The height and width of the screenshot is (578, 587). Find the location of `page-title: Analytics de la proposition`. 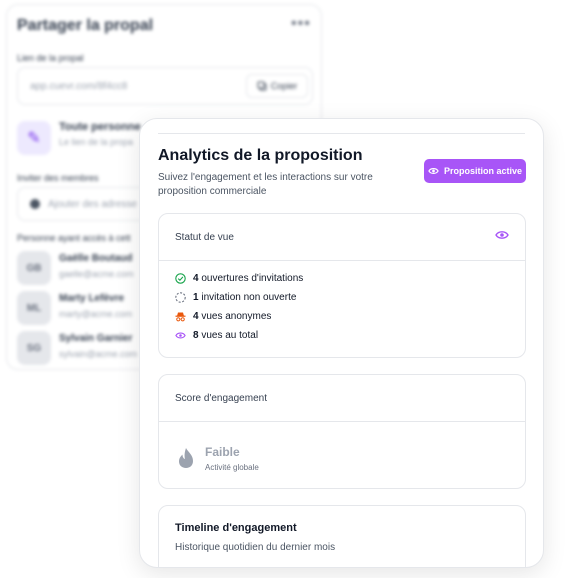

page-title: Analytics de la proposition is located at coordinates (260, 155).